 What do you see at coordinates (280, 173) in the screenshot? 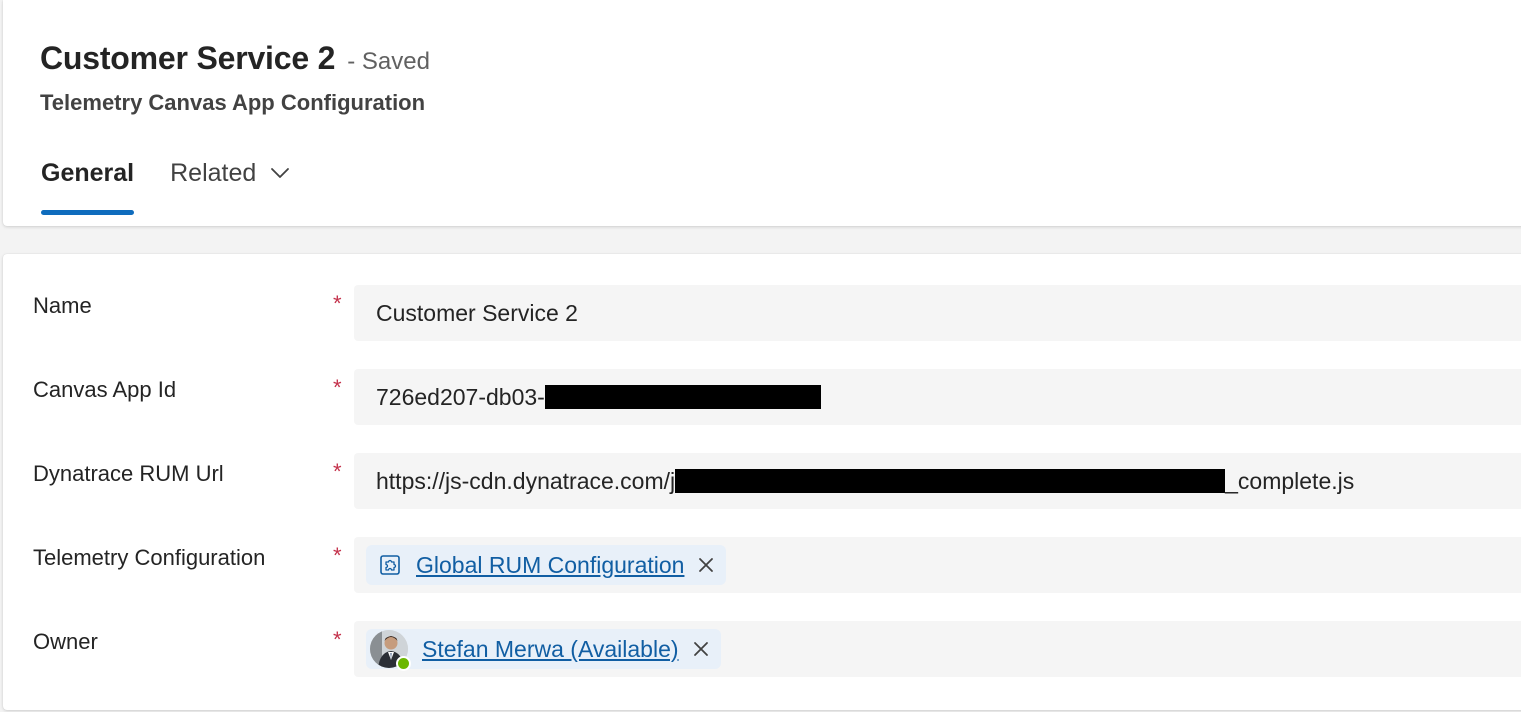
I see `chevron-down-icon` at bounding box center [280, 173].